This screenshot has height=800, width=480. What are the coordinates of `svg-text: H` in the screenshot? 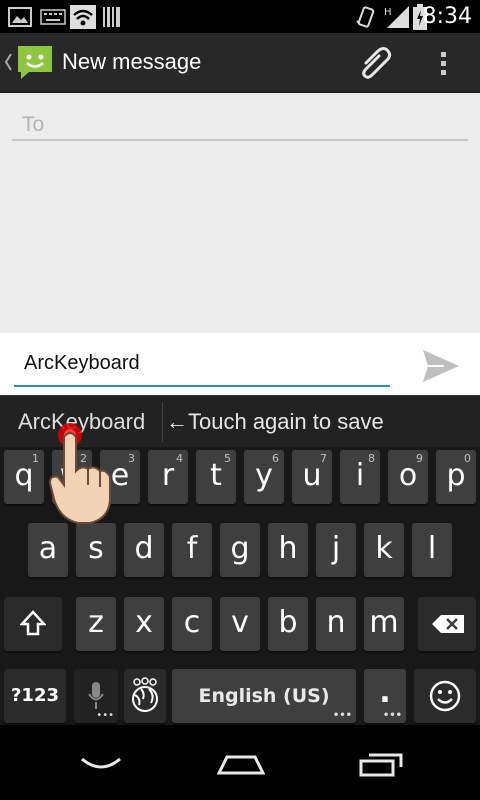 It's located at (388, 12).